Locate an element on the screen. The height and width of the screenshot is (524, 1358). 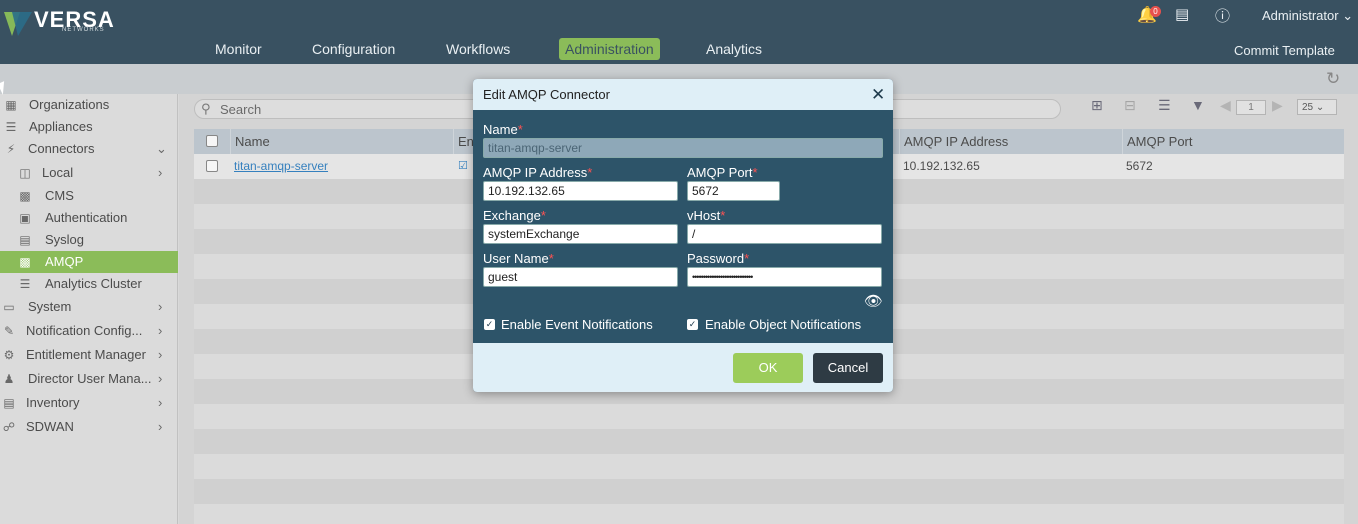
object-notifications-label: Enable Object Notifications is located at coordinates (783, 324).